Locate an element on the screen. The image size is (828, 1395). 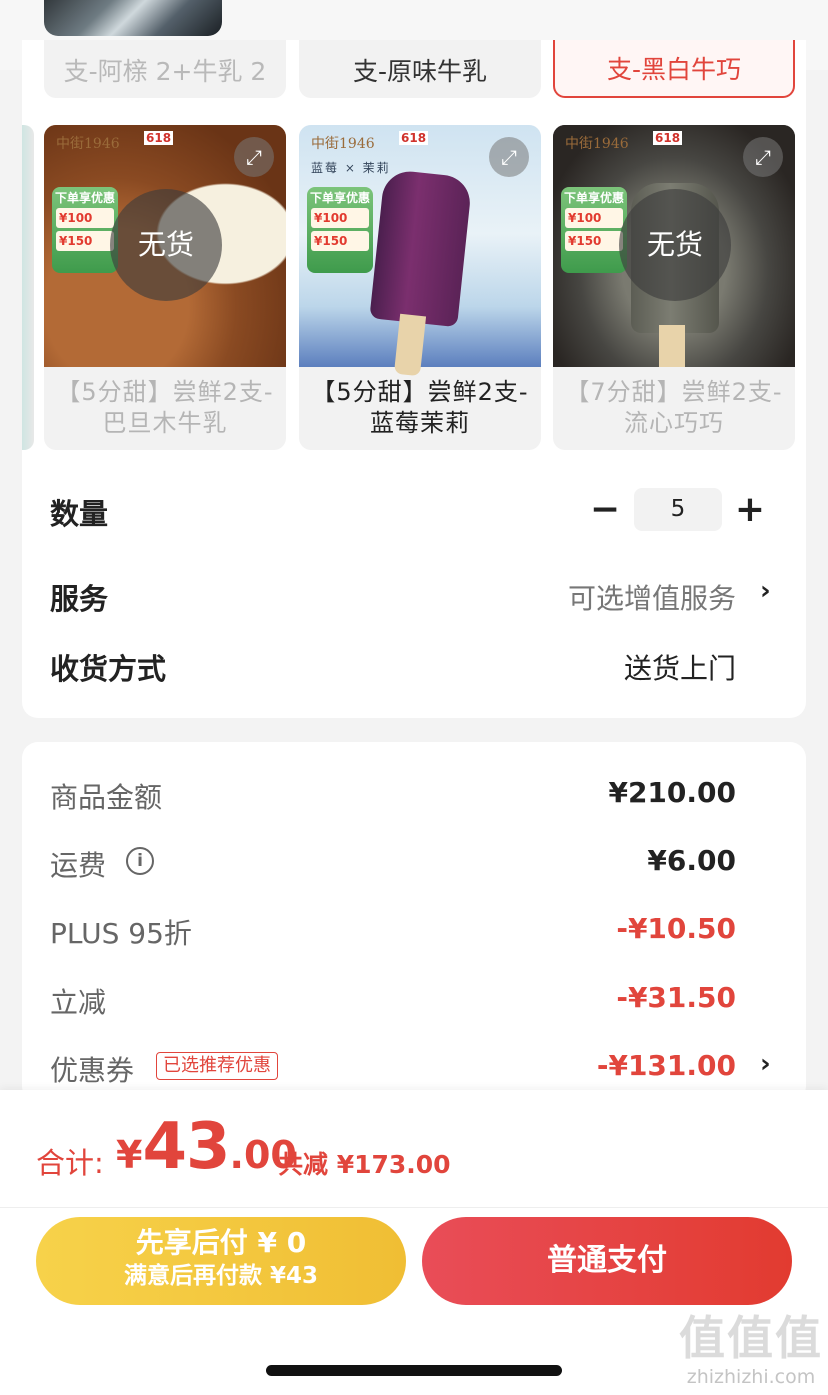
divider is located at coordinates (414, 1207).